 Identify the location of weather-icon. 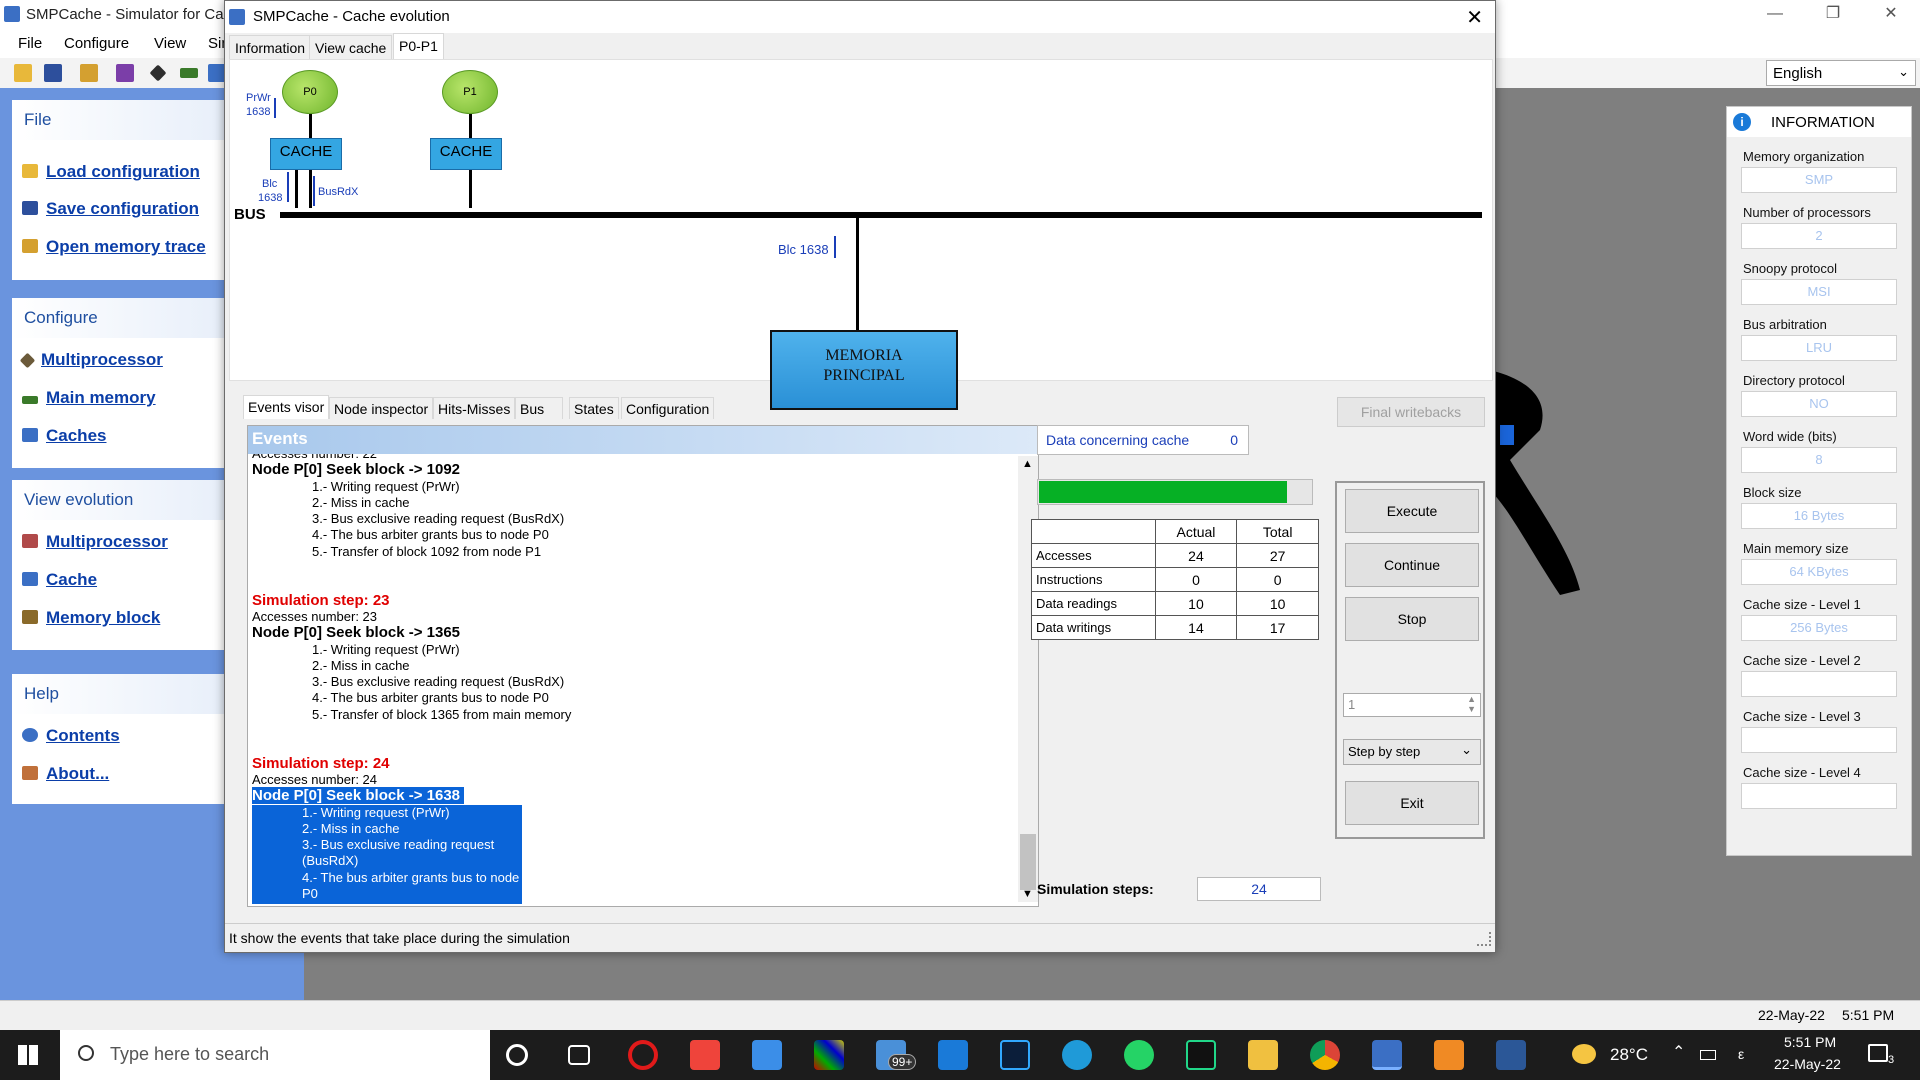
(1584, 1054).